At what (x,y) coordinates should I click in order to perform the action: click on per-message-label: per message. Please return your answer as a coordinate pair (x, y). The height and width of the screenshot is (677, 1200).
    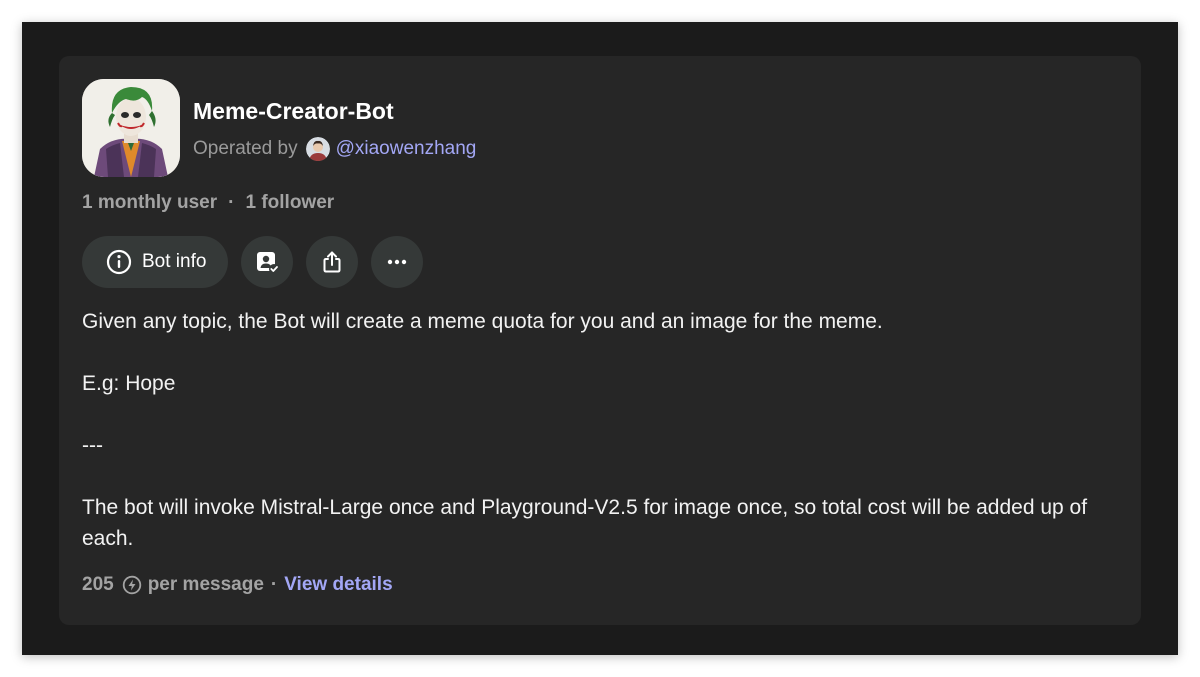
    Looking at the image, I should click on (205, 584).